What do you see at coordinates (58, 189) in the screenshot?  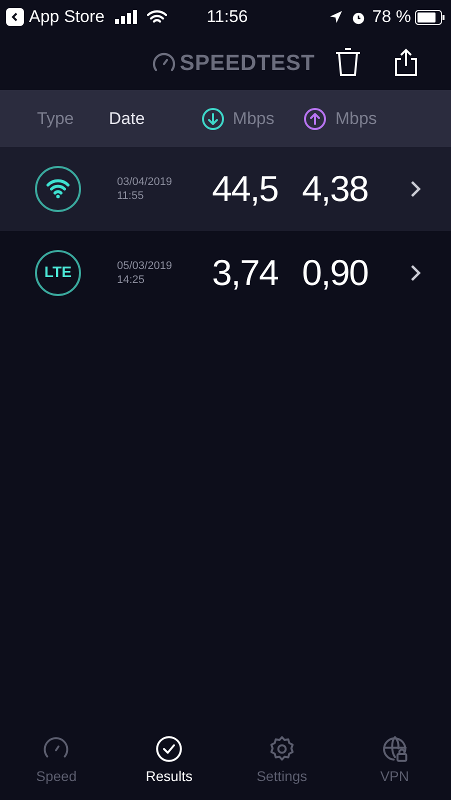 I see `wifi-icon` at bounding box center [58, 189].